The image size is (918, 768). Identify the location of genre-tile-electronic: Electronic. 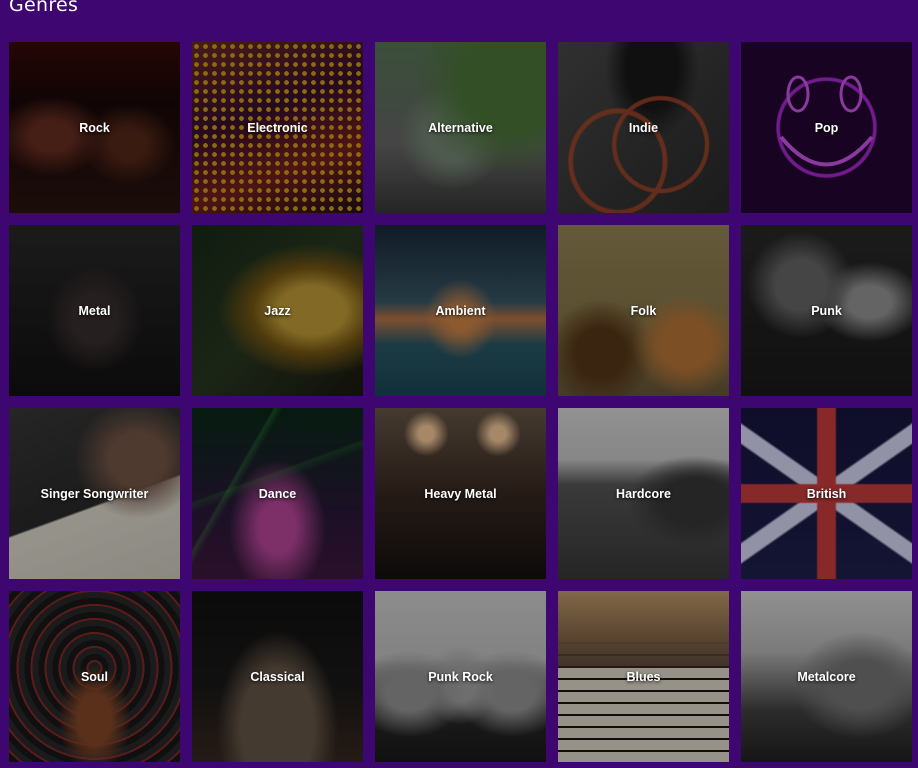
(277, 127).